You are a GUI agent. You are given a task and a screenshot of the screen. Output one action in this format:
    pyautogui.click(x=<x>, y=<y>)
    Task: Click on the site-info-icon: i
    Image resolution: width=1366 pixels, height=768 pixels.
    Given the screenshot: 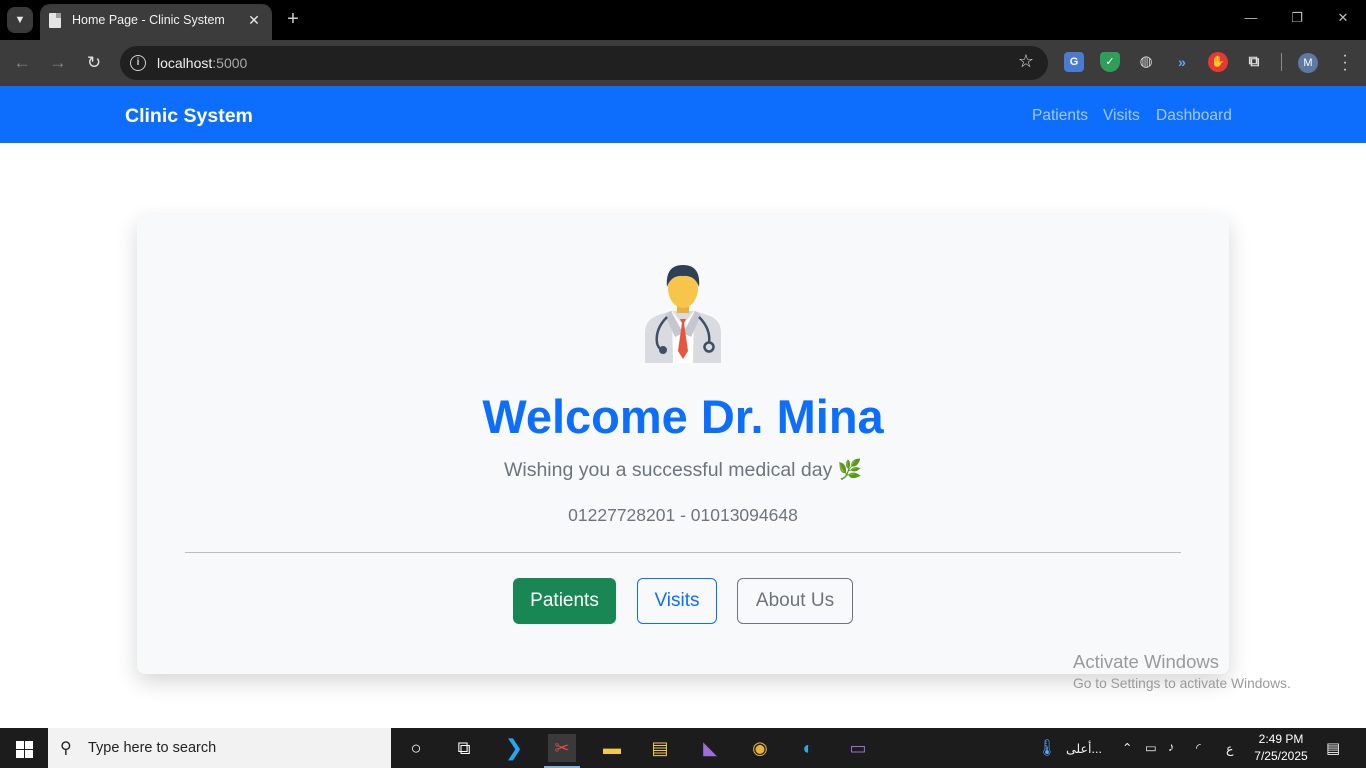 What is the action you would take?
    pyautogui.click(x=138, y=63)
    